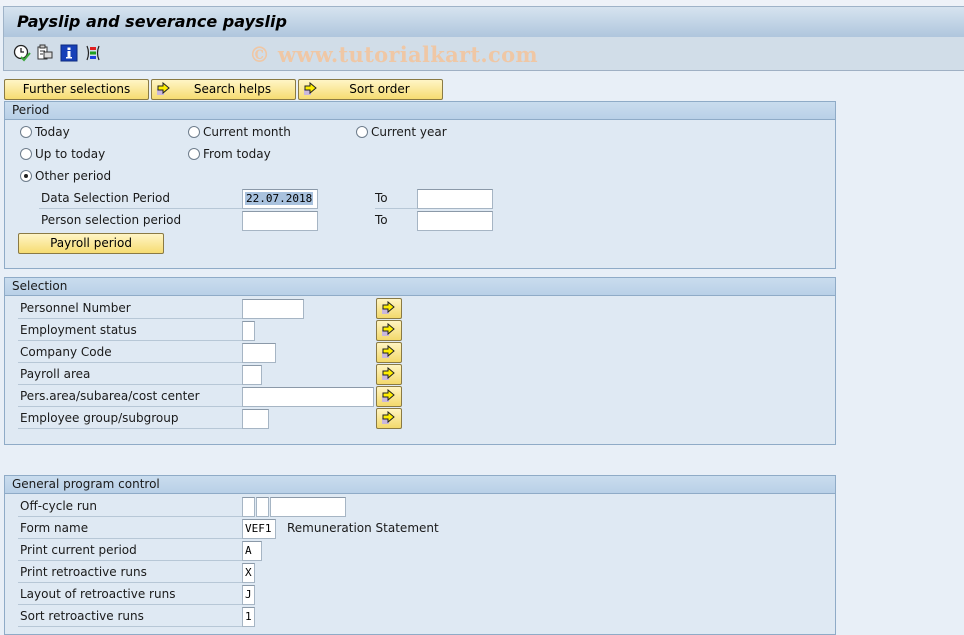 The height and width of the screenshot is (635, 964). I want to click on print-current-period-label: Print current period, so click(130, 551).